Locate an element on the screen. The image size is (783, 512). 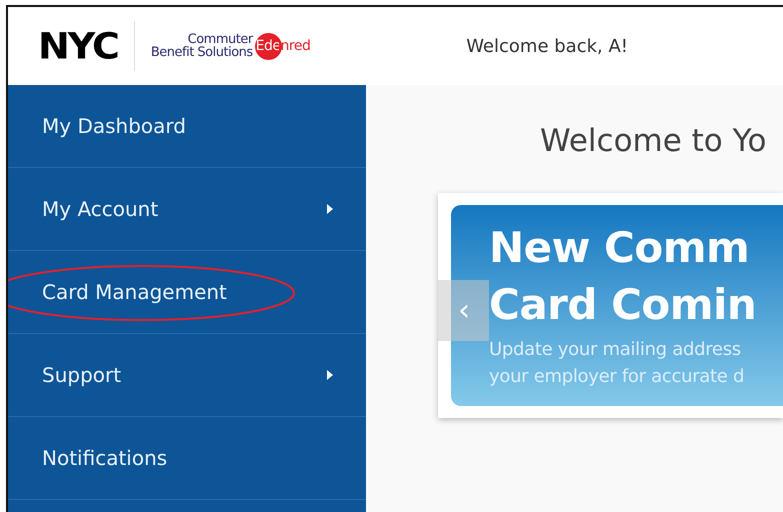
page-title: Welcome to Yo is located at coordinates (654, 141).